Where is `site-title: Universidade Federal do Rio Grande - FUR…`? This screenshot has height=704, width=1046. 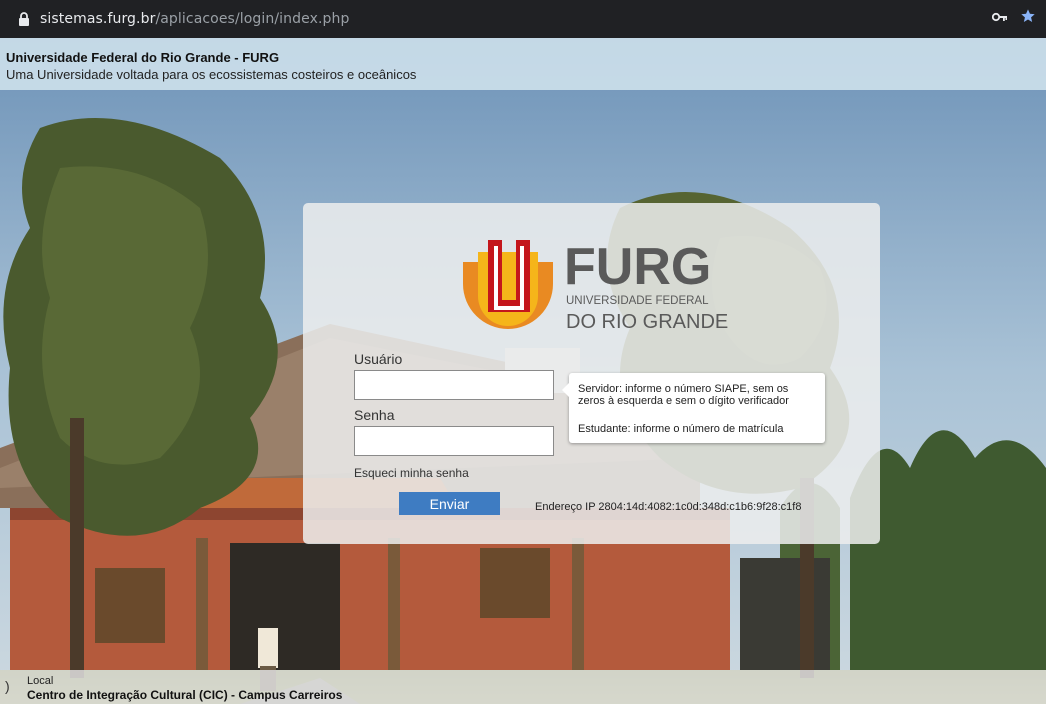 site-title: Universidade Federal do Rio Grande - FUR… is located at coordinates (143, 57).